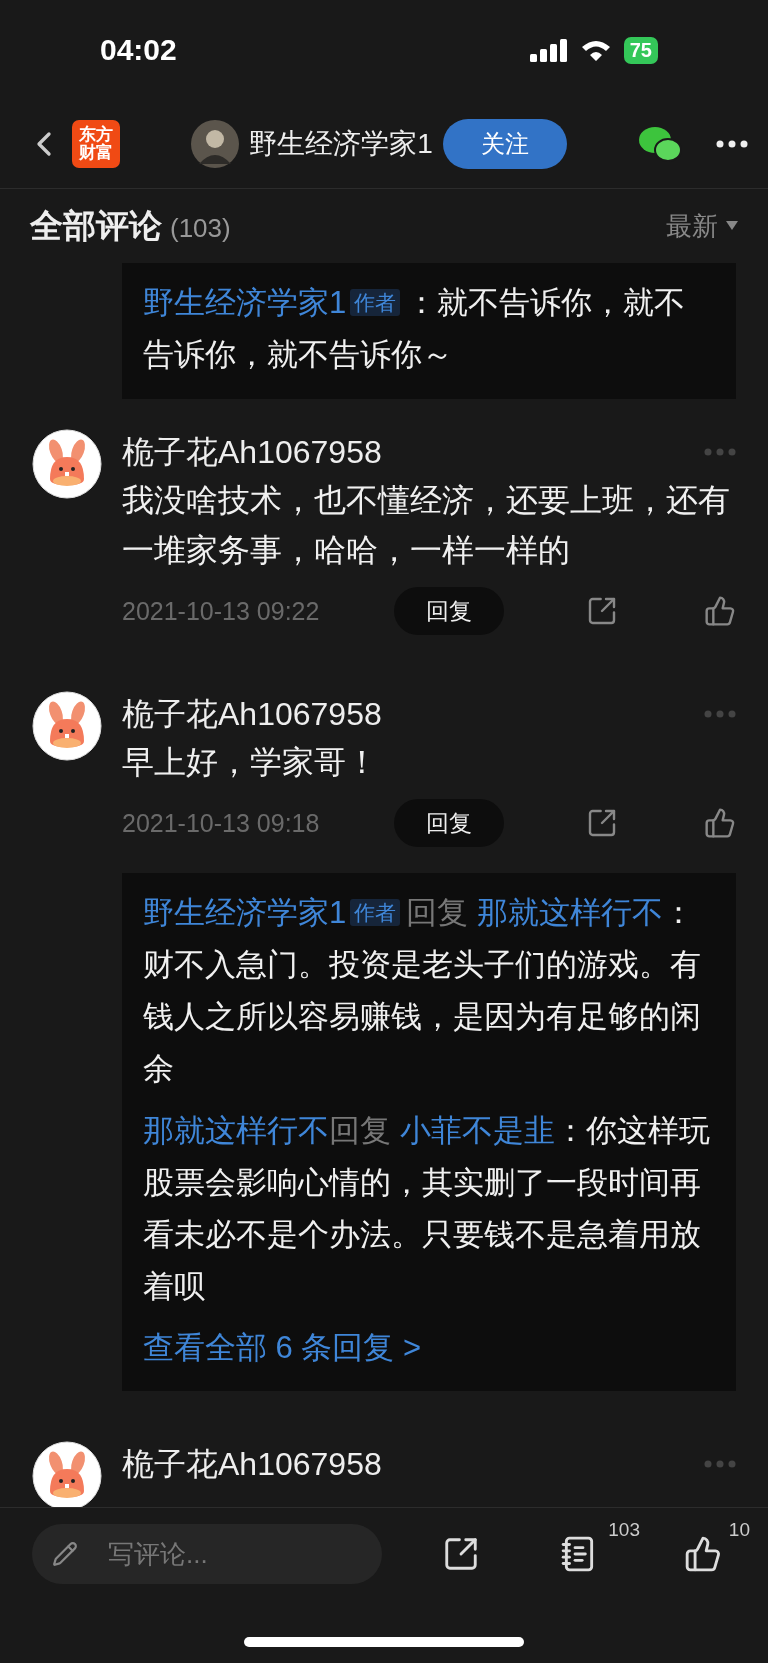 Image resolution: width=768 pixels, height=1663 pixels. Describe the element at coordinates (477, 1130) in the screenshot. I see `user-link: 小菲不是韭` at that location.